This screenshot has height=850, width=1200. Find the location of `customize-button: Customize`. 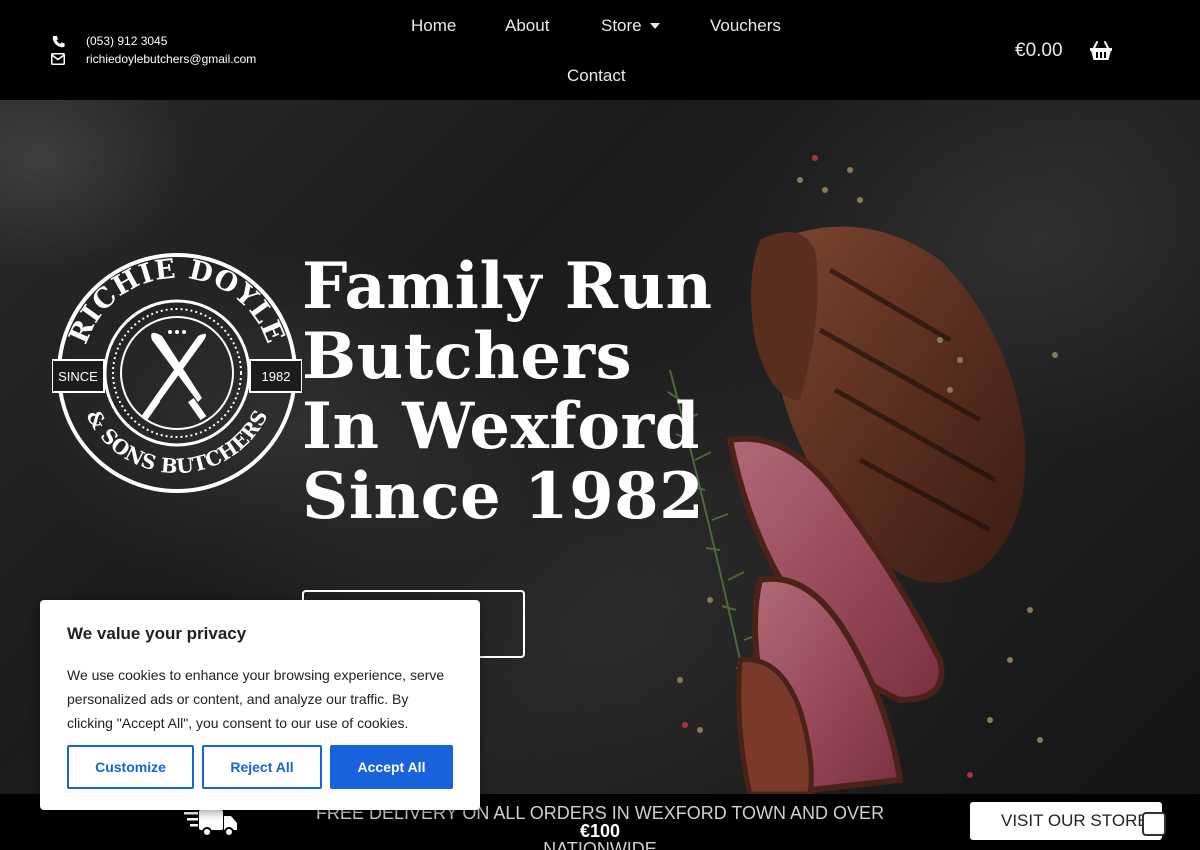

customize-button: Customize is located at coordinates (130, 767).